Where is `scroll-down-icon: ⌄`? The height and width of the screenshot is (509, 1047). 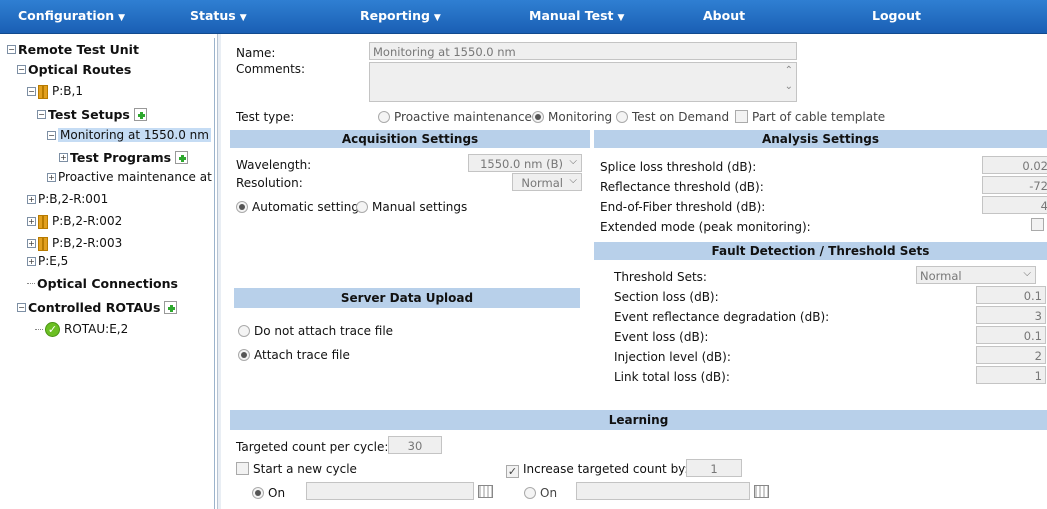 scroll-down-icon: ⌄ is located at coordinates (789, 86).